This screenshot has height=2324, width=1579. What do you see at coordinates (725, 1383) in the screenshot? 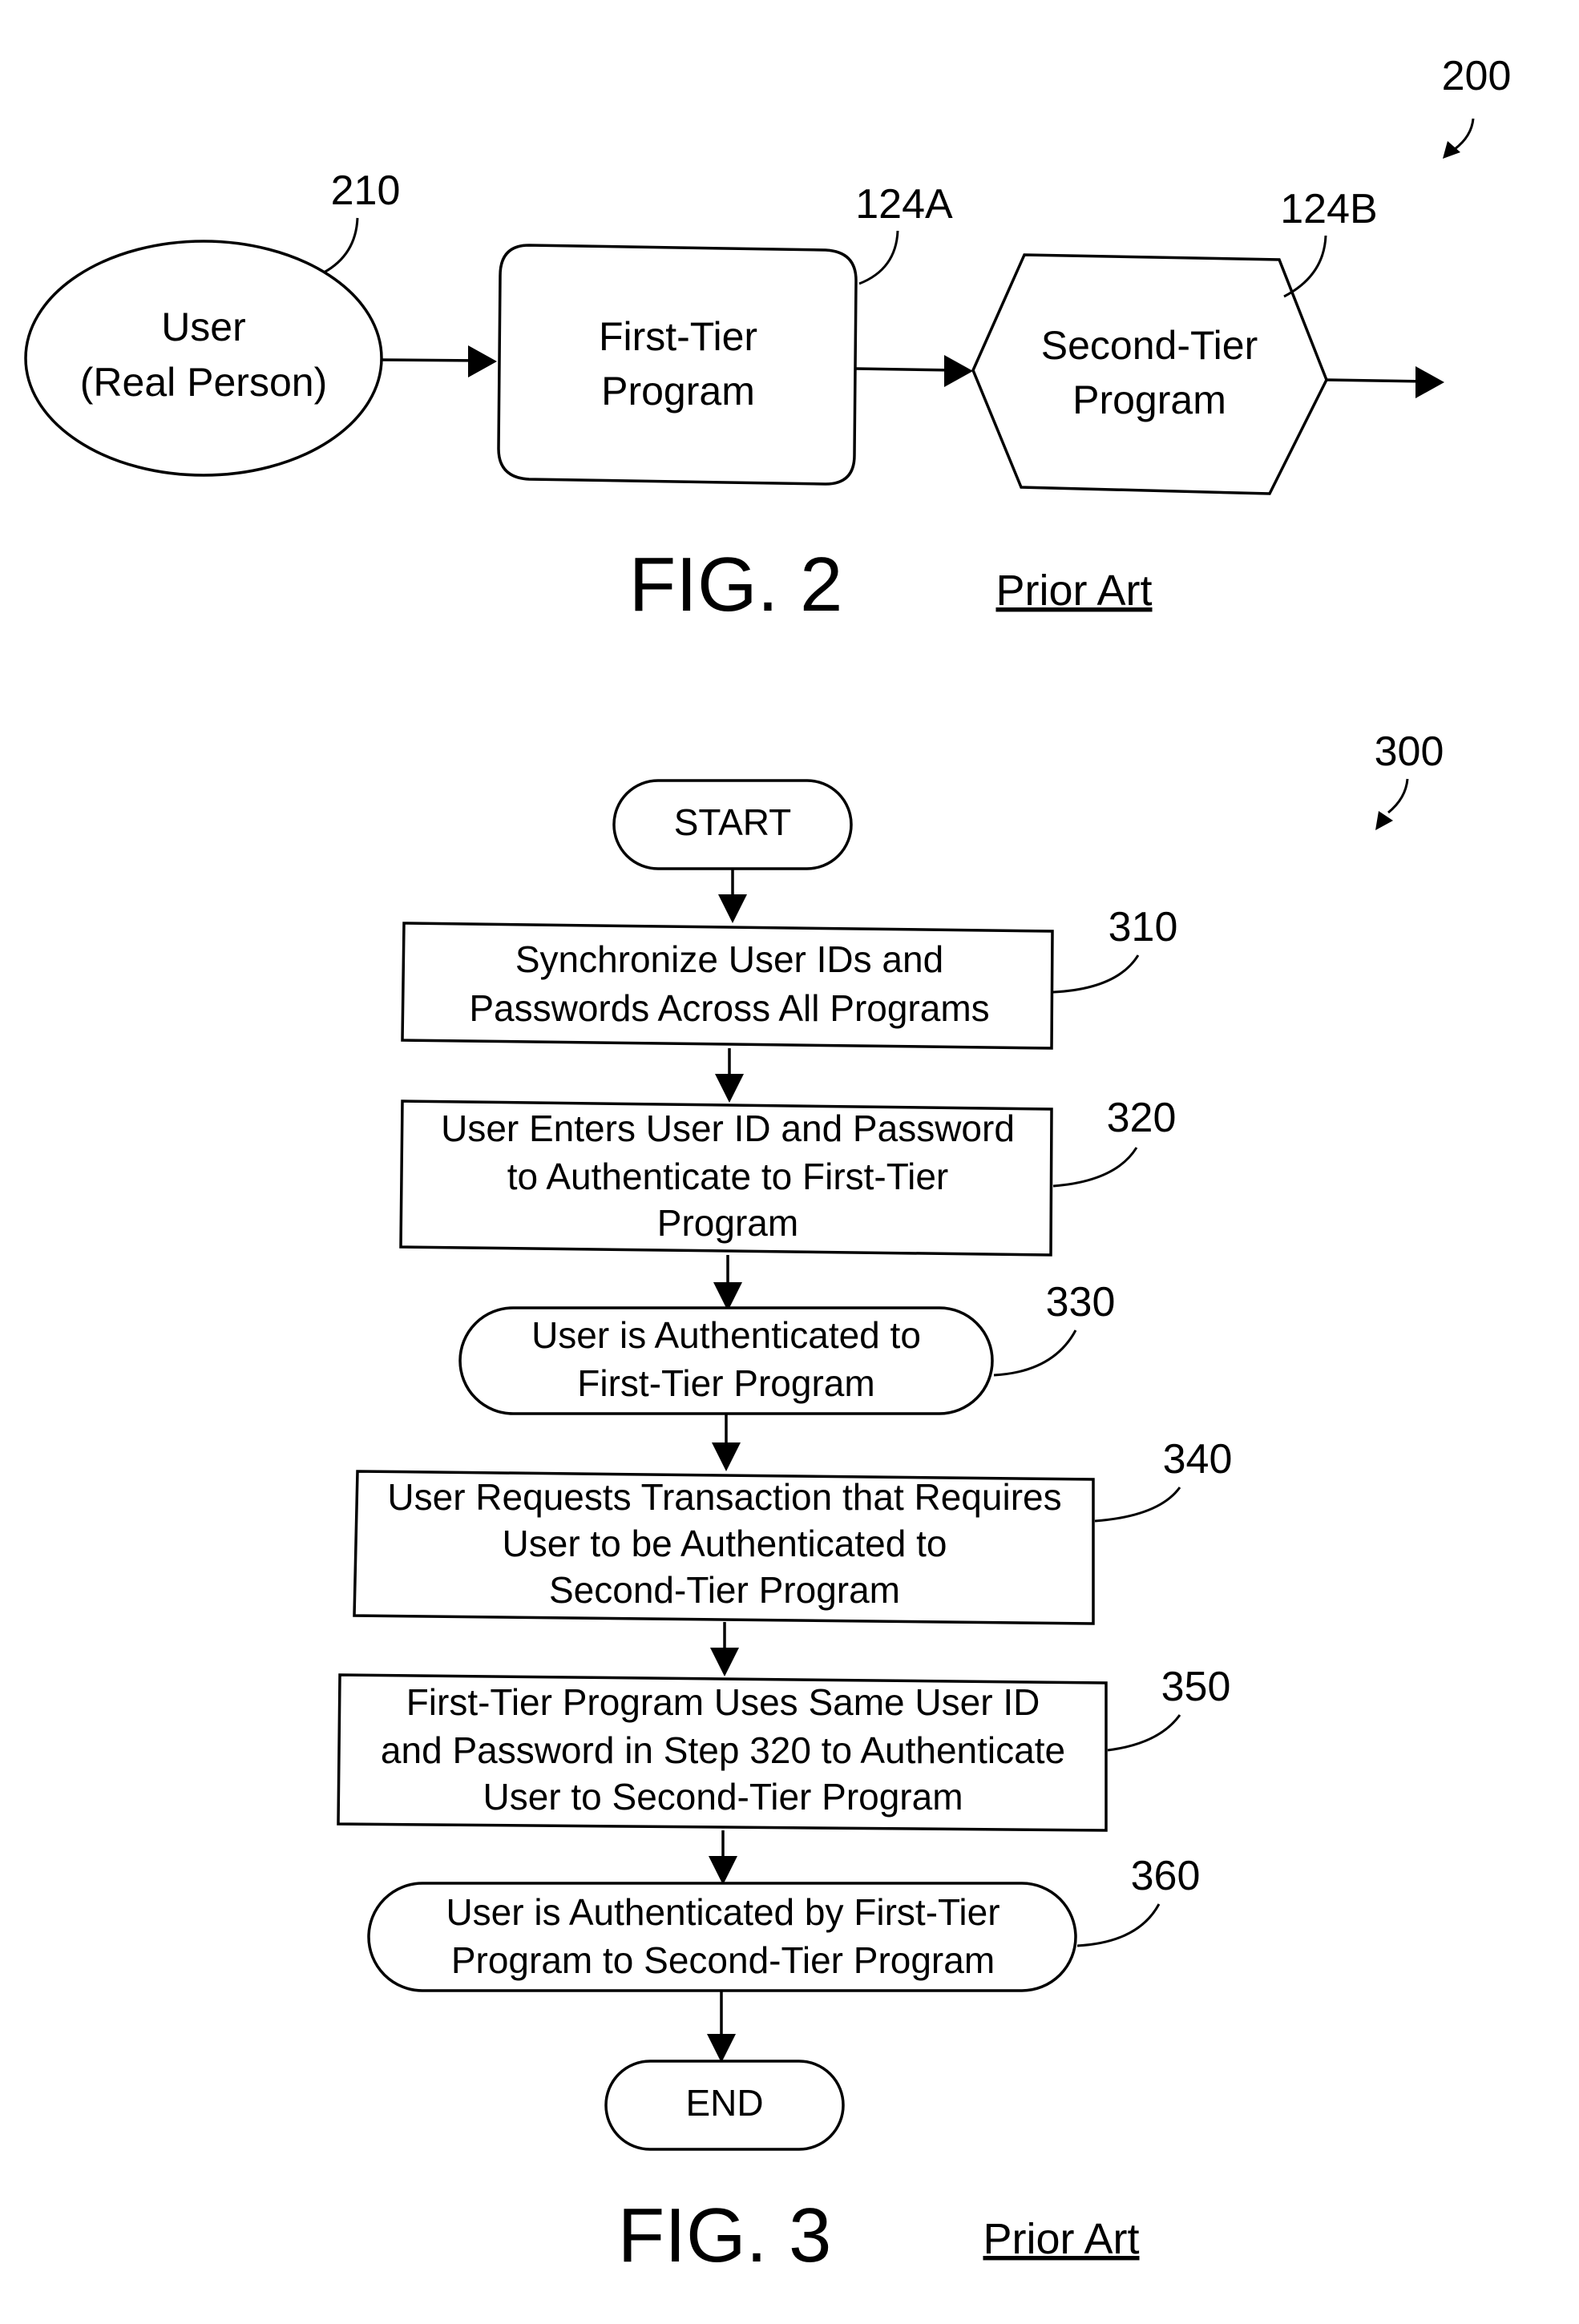
I see `step-330-line2: First-Tier Program` at bounding box center [725, 1383].